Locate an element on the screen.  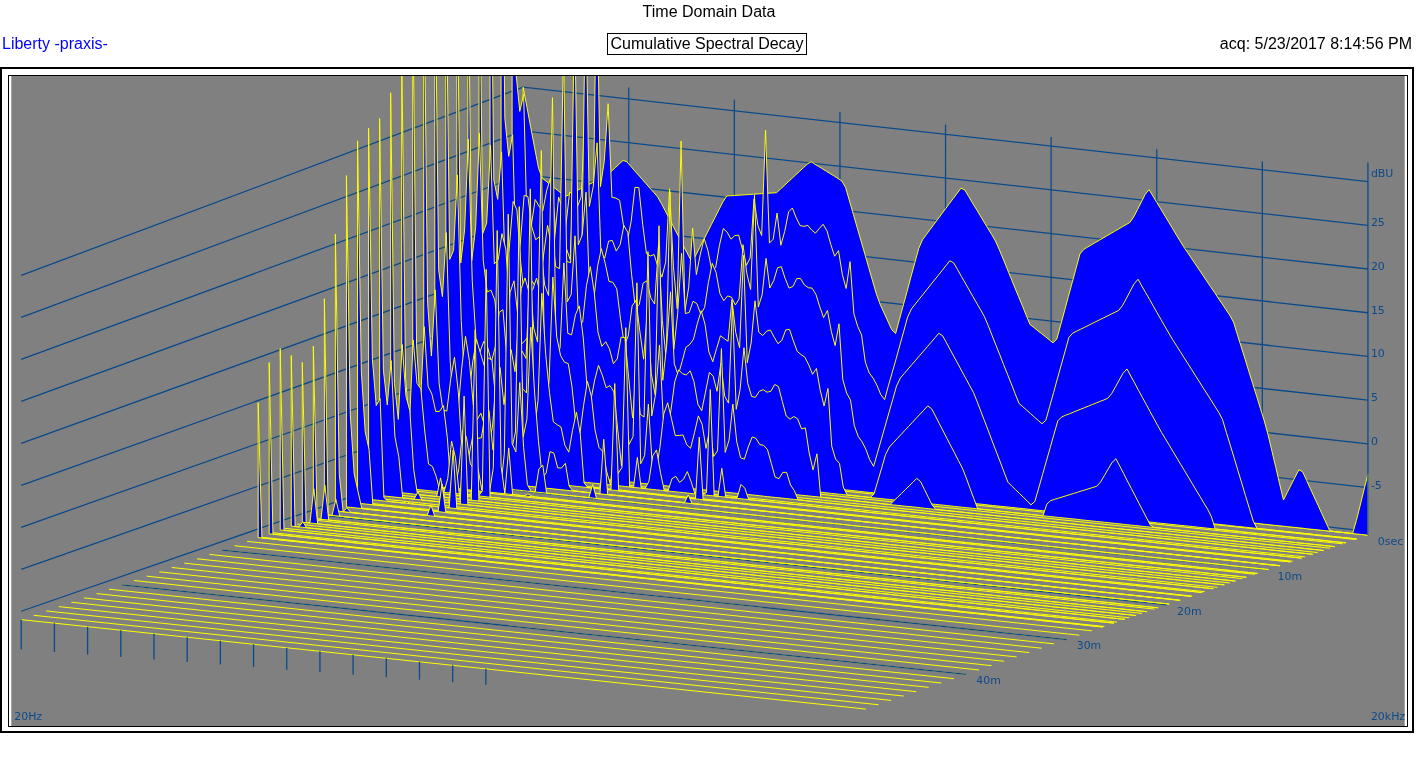
level-tick-label: 15 is located at coordinates (1377, 310).